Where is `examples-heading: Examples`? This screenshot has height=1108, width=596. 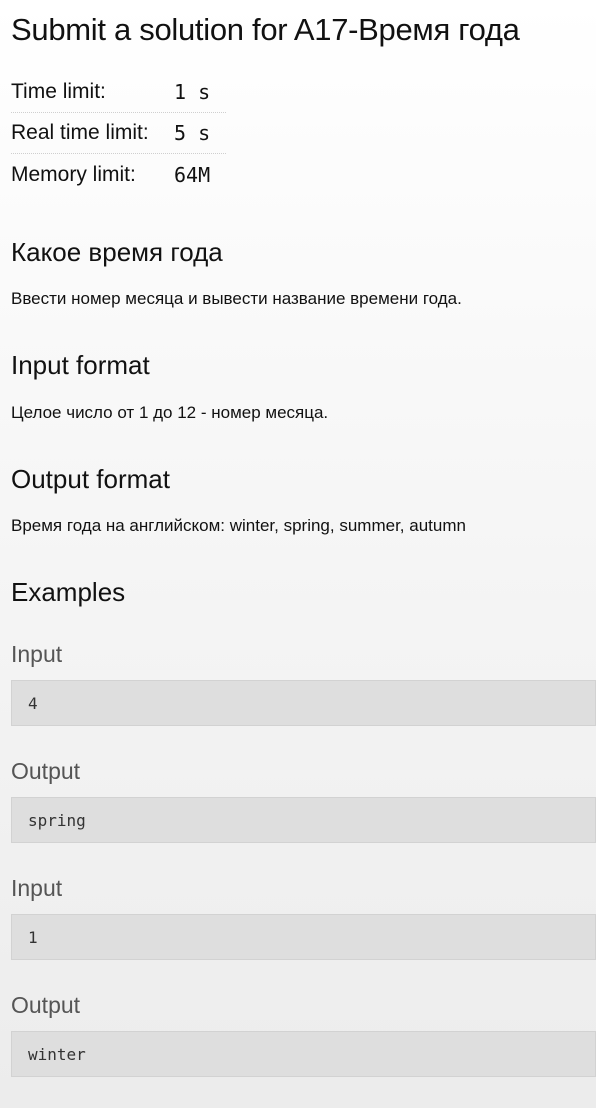 examples-heading: Examples is located at coordinates (68, 592).